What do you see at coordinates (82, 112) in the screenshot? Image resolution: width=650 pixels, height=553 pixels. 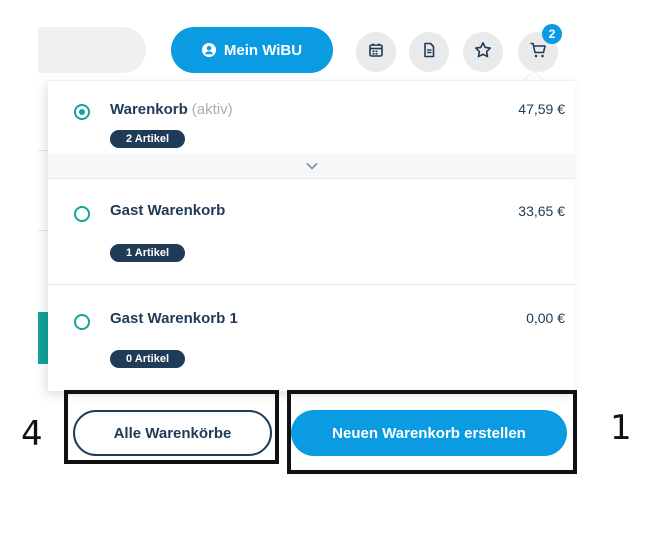 I see `cart-radio-selected` at bounding box center [82, 112].